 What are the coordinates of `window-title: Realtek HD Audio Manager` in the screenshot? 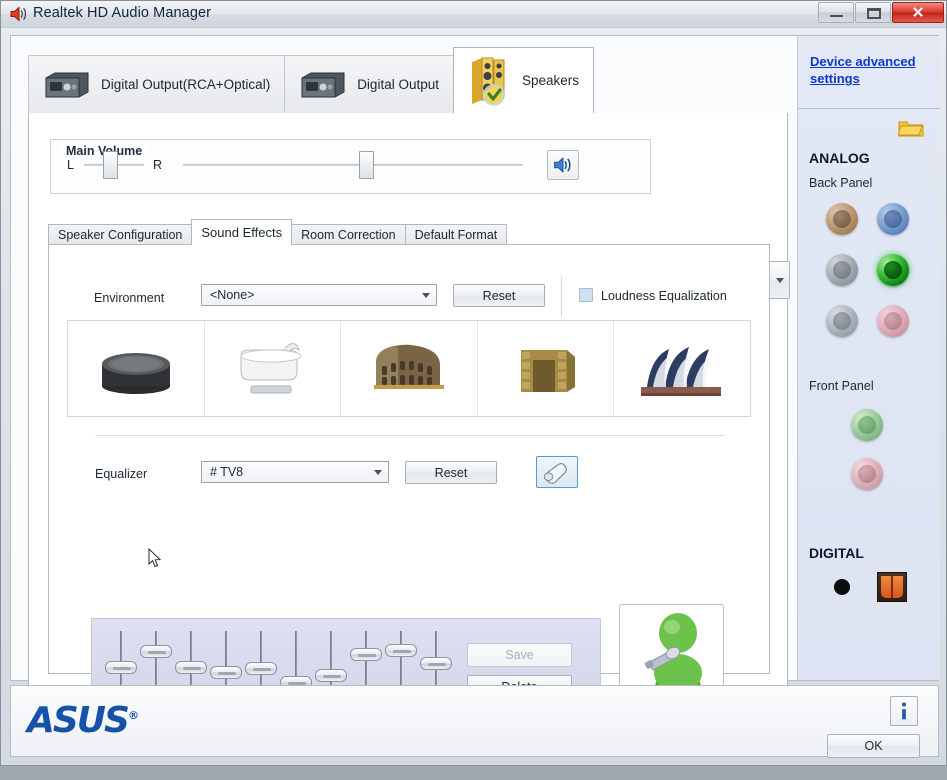 It's located at (122, 13).